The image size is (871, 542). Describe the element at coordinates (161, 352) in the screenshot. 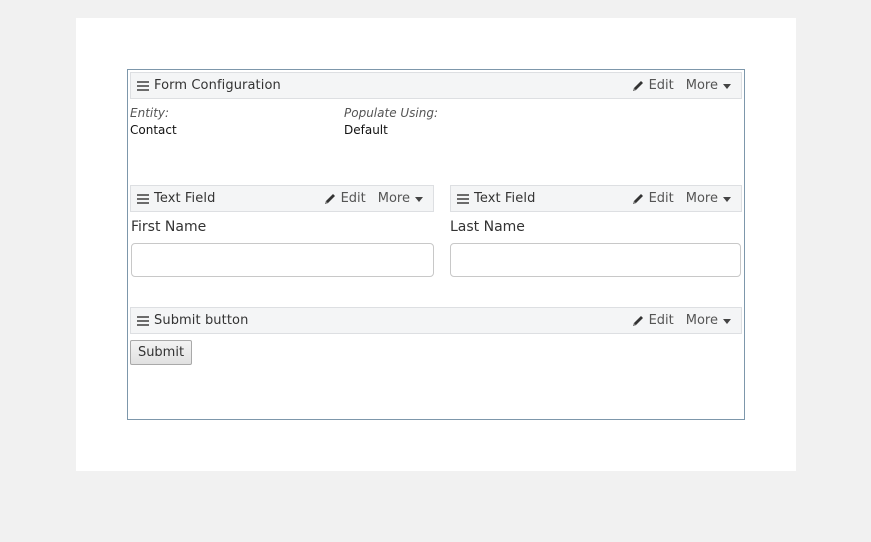

I see `submit-button: Submit` at that location.